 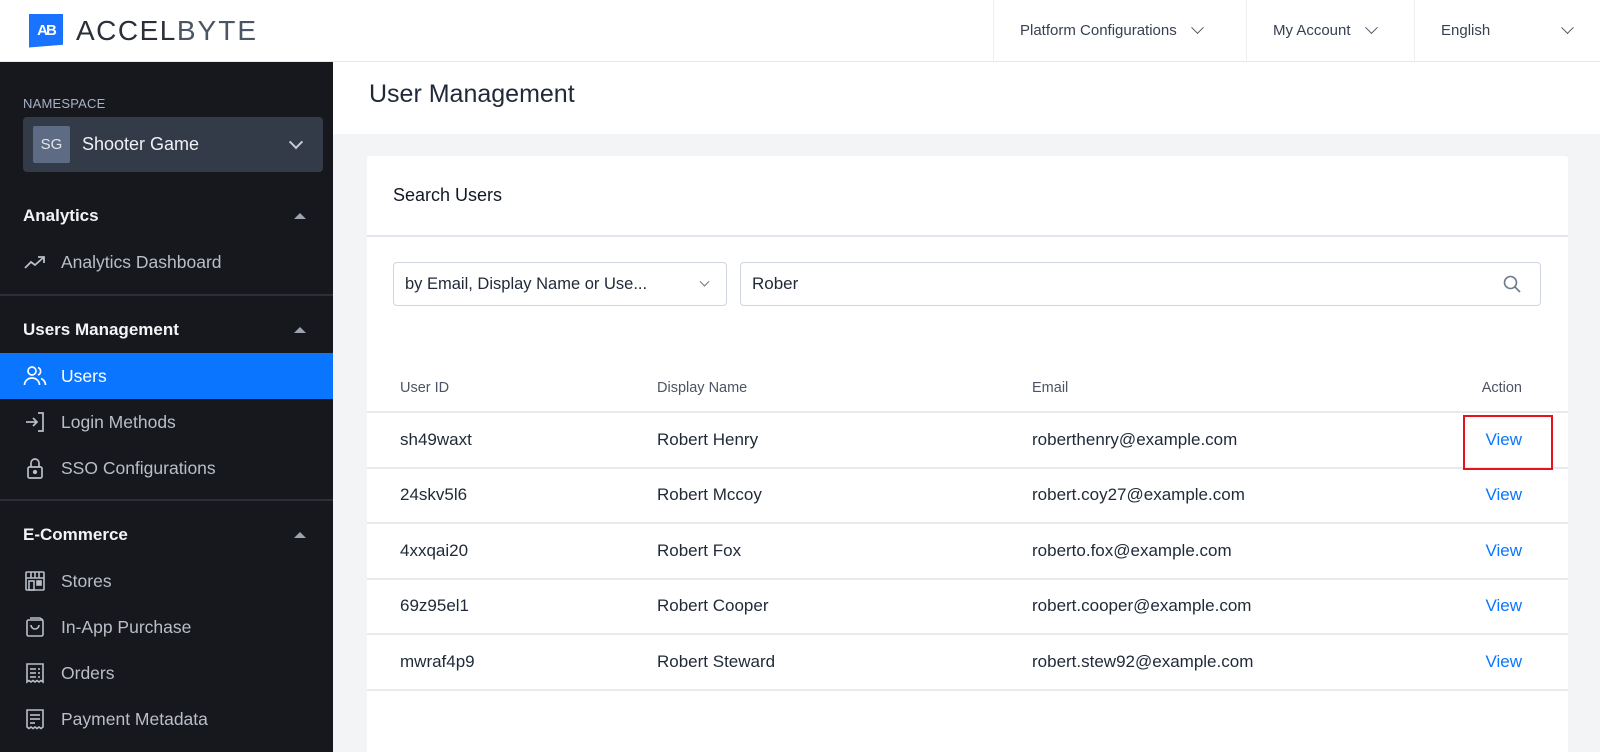 I want to click on logo-text-byte: BYTE, so click(x=217, y=30).